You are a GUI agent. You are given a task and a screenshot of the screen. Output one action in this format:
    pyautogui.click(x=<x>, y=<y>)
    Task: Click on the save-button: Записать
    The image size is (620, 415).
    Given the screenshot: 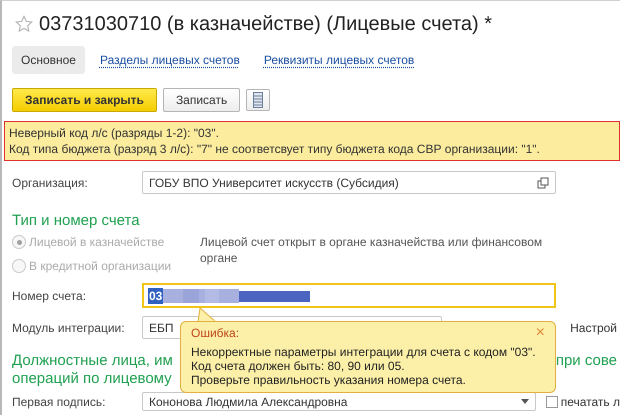 What is the action you would take?
    pyautogui.click(x=201, y=100)
    